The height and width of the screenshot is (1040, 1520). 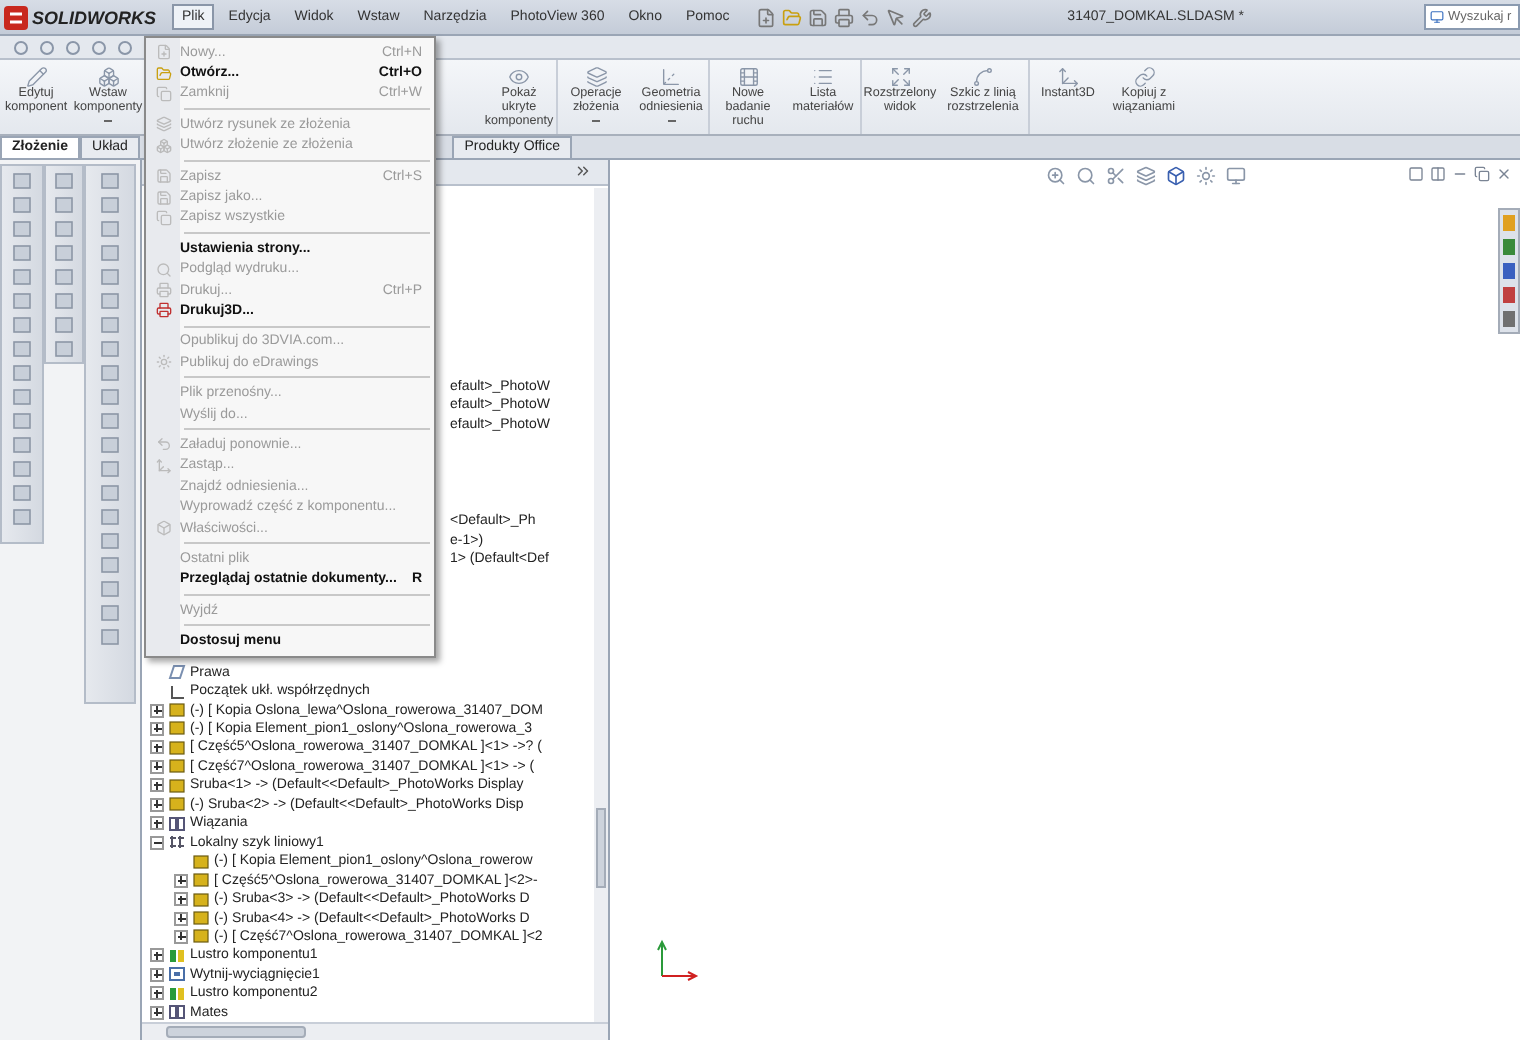 What do you see at coordinates (163, 444) in the screenshot?
I see `reload-icon` at bounding box center [163, 444].